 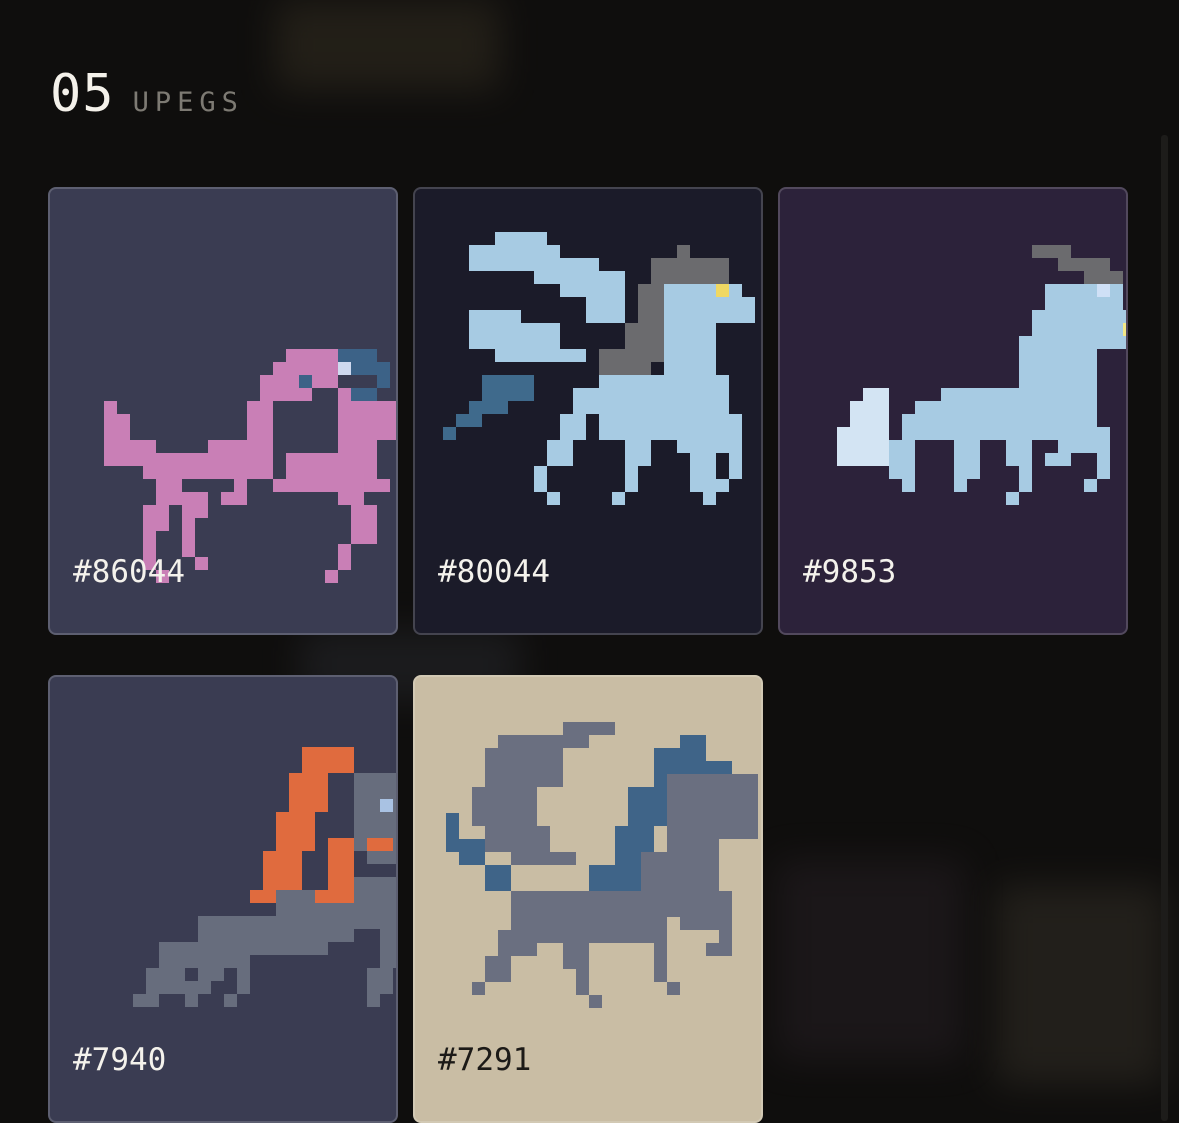 I want to click on upeg-card: #9853, so click(x=953, y=411).